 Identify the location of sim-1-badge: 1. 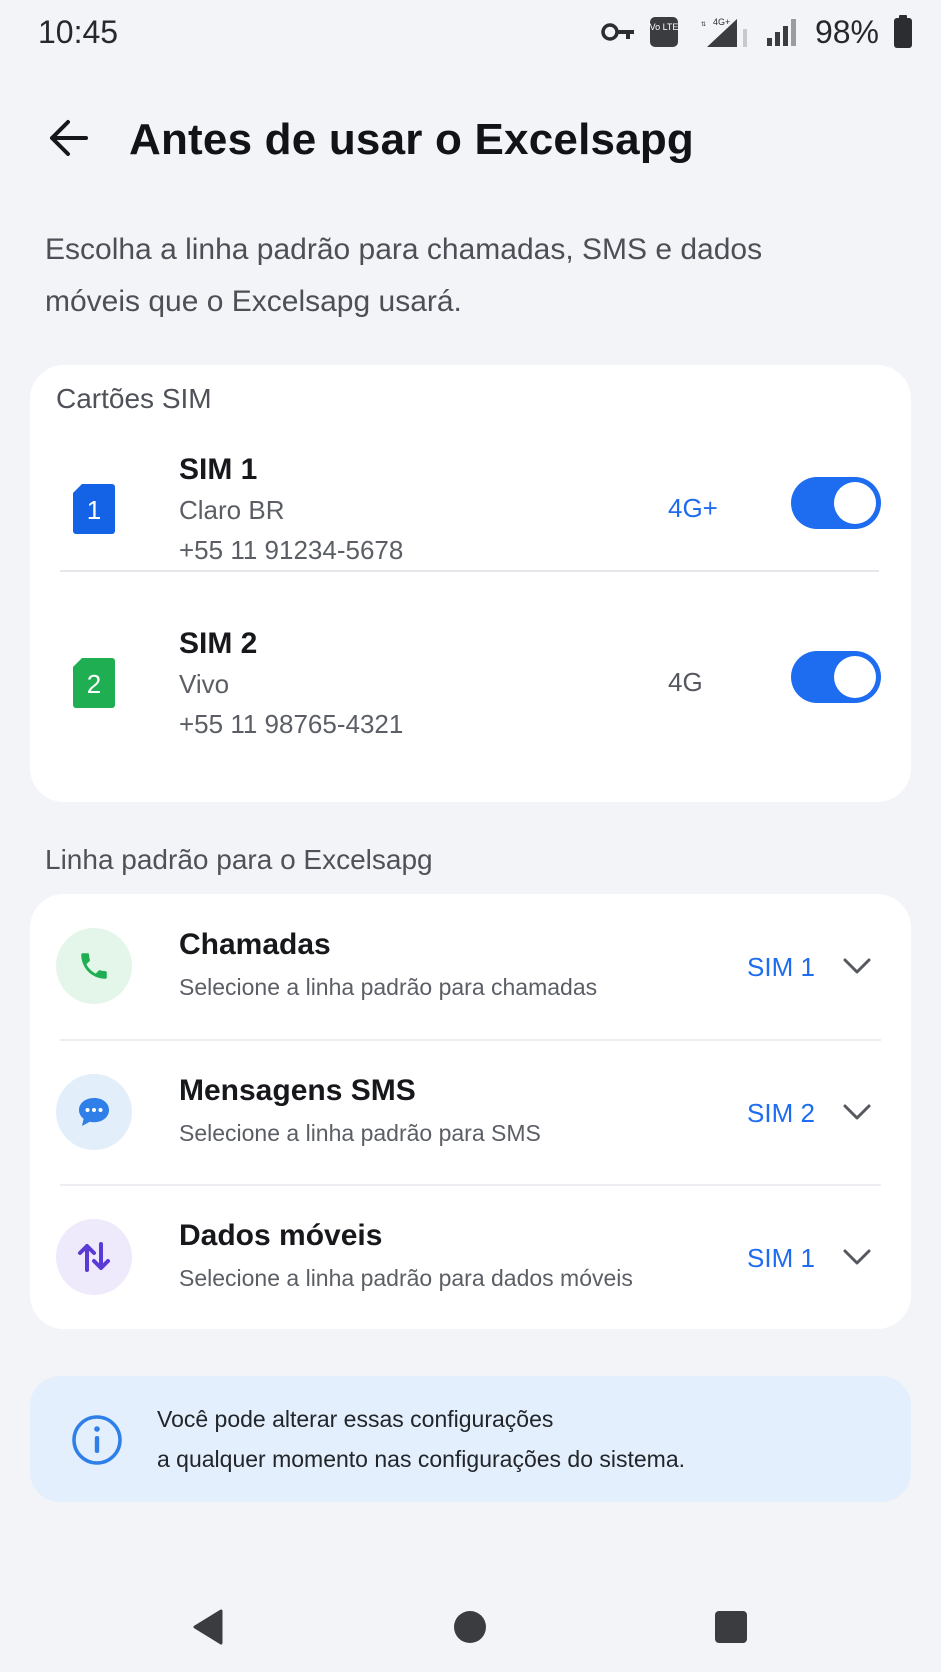
(94, 510).